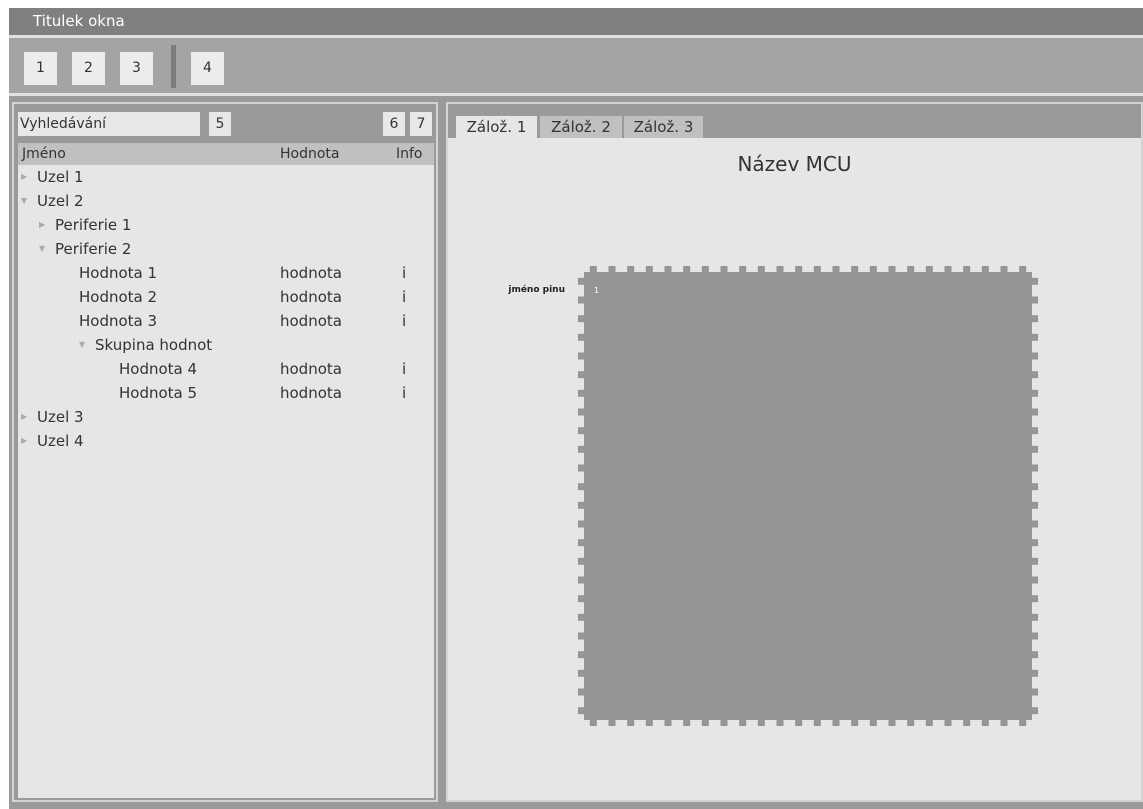 The image size is (1143, 809). I want to click on tree-row: ▶ Uzel 3, so click(226, 417).